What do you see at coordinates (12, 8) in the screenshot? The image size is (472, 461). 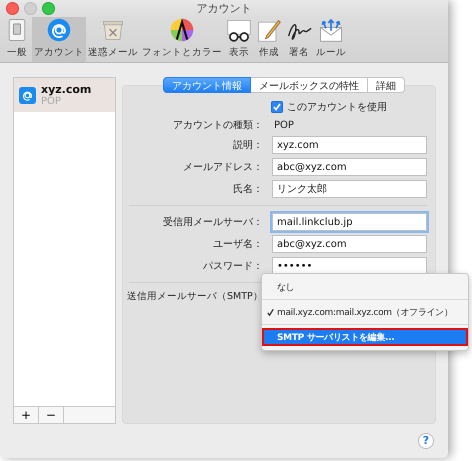 I see `close-button` at bounding box center [12, 8].